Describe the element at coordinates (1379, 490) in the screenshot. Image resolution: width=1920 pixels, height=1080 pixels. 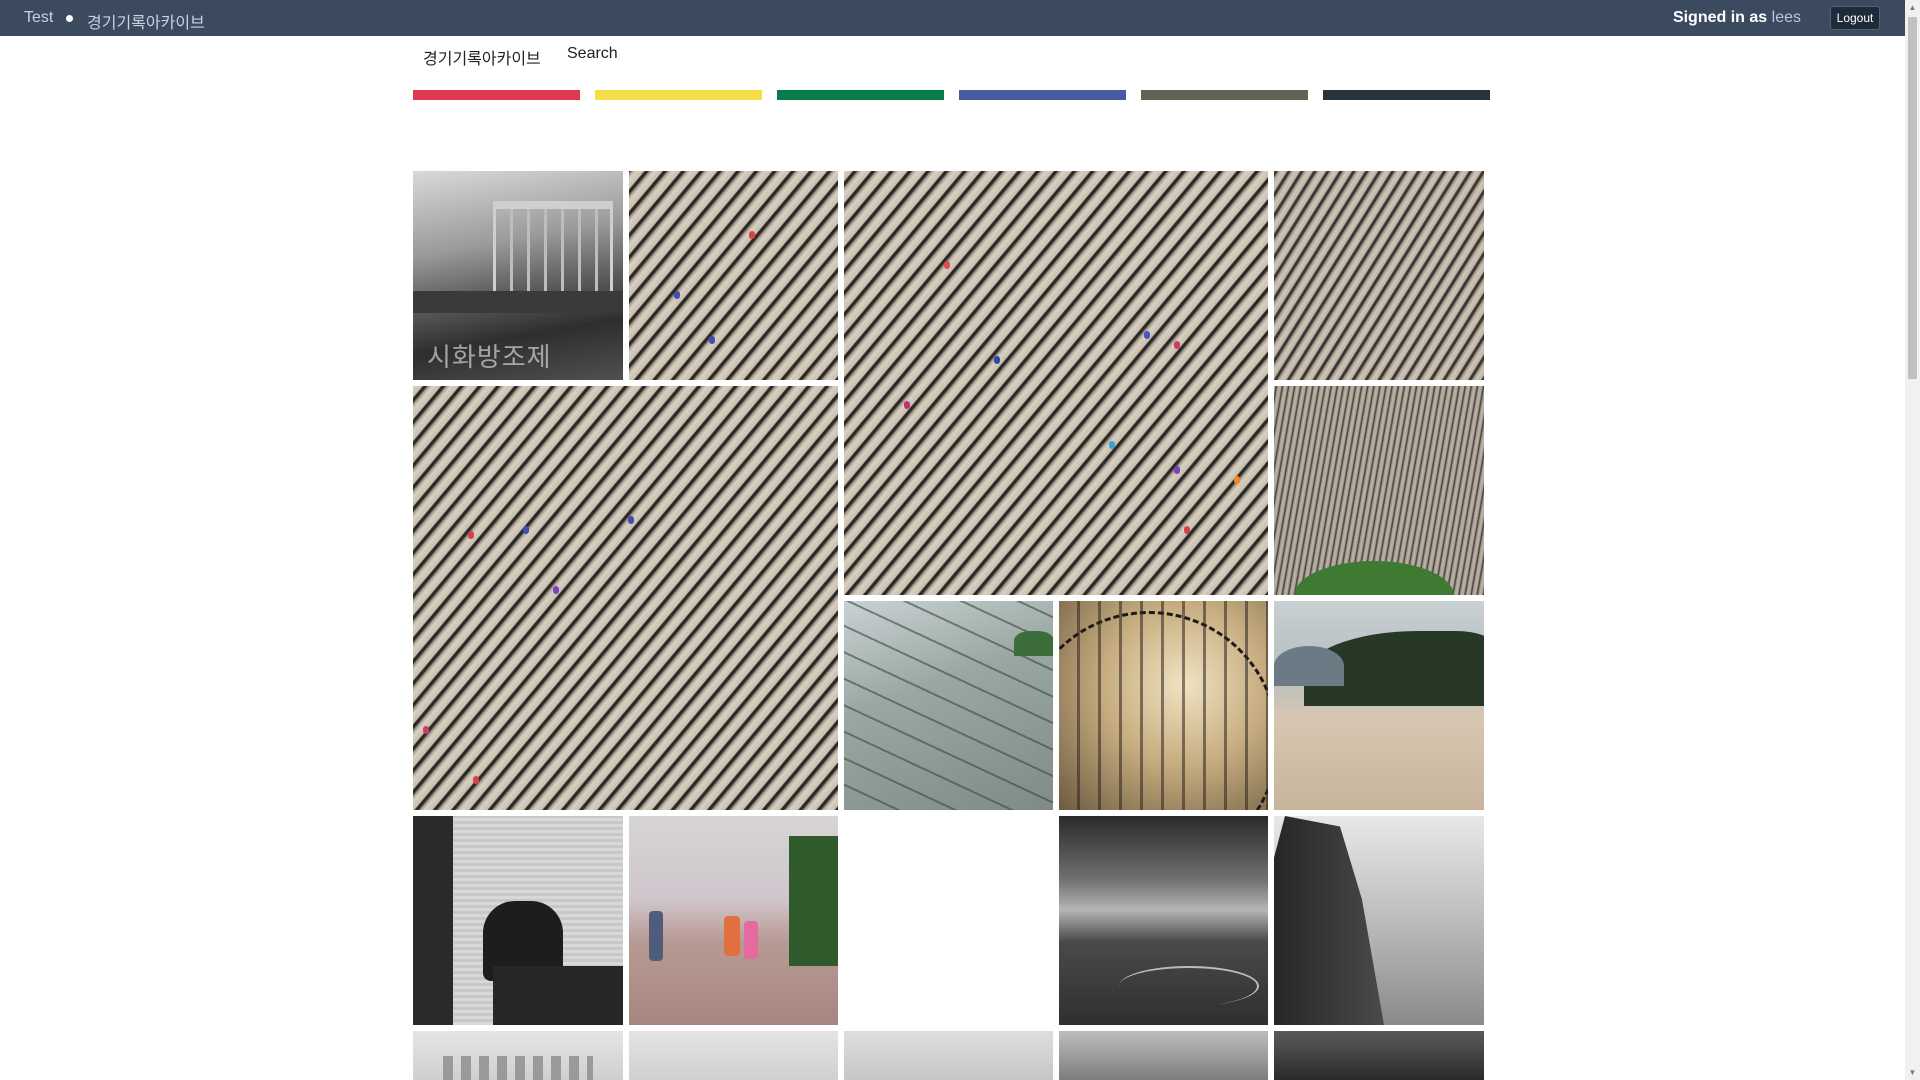
I see `photo-field-aerial-hill` at that location.